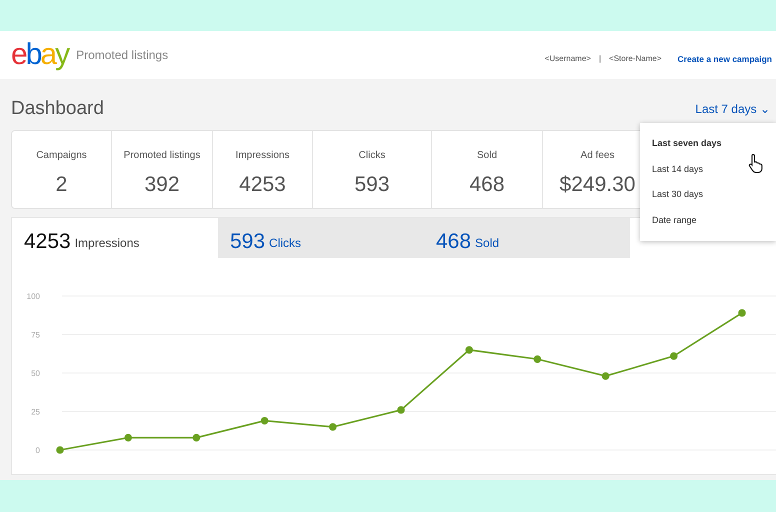  I want to click on stat-value: 2, so click(62, 185).